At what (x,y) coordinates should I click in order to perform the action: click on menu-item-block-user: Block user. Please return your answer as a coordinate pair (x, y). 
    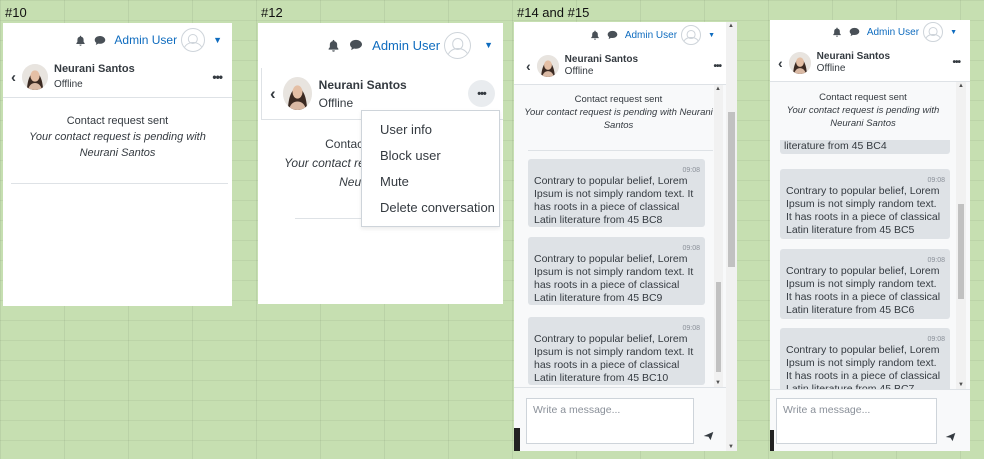
    Looking at the image, I should click on (439, 161).